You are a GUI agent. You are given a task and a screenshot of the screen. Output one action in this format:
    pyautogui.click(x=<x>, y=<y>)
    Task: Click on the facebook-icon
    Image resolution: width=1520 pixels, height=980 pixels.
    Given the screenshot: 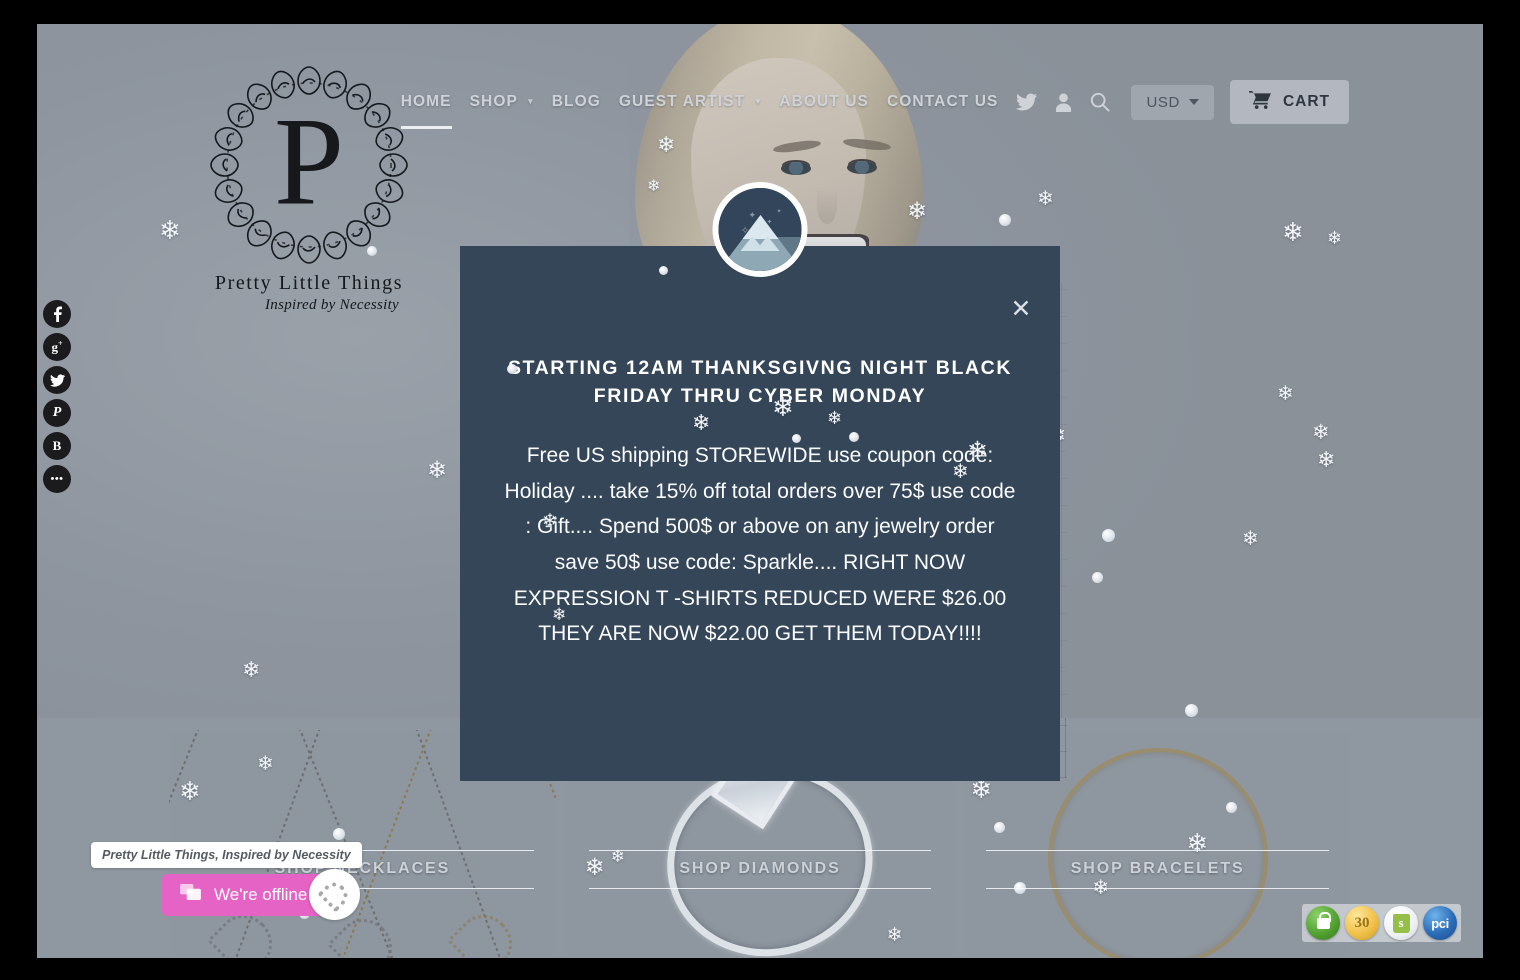 What is the action you would take?
    pyautogui.click(x=57, y=314)
    